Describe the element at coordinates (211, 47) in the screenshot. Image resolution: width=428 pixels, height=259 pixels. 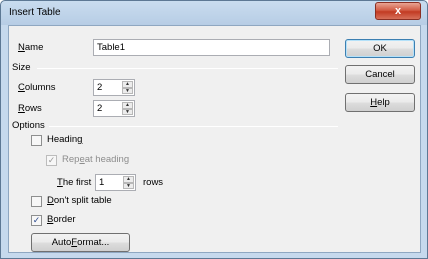
I see `name-input: Table1` at that location.